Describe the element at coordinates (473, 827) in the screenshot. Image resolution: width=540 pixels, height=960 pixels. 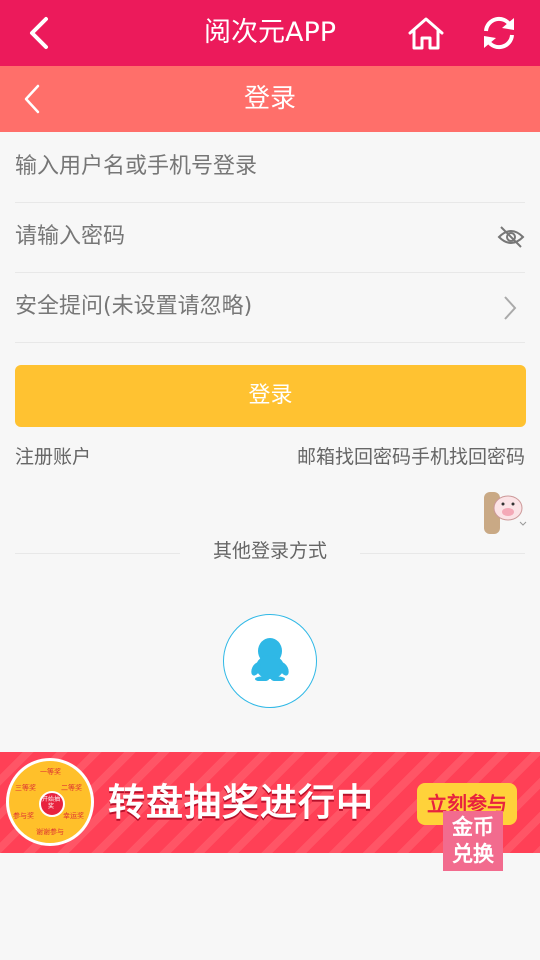
I see `coin-exchange-line1: 金币` at that location.